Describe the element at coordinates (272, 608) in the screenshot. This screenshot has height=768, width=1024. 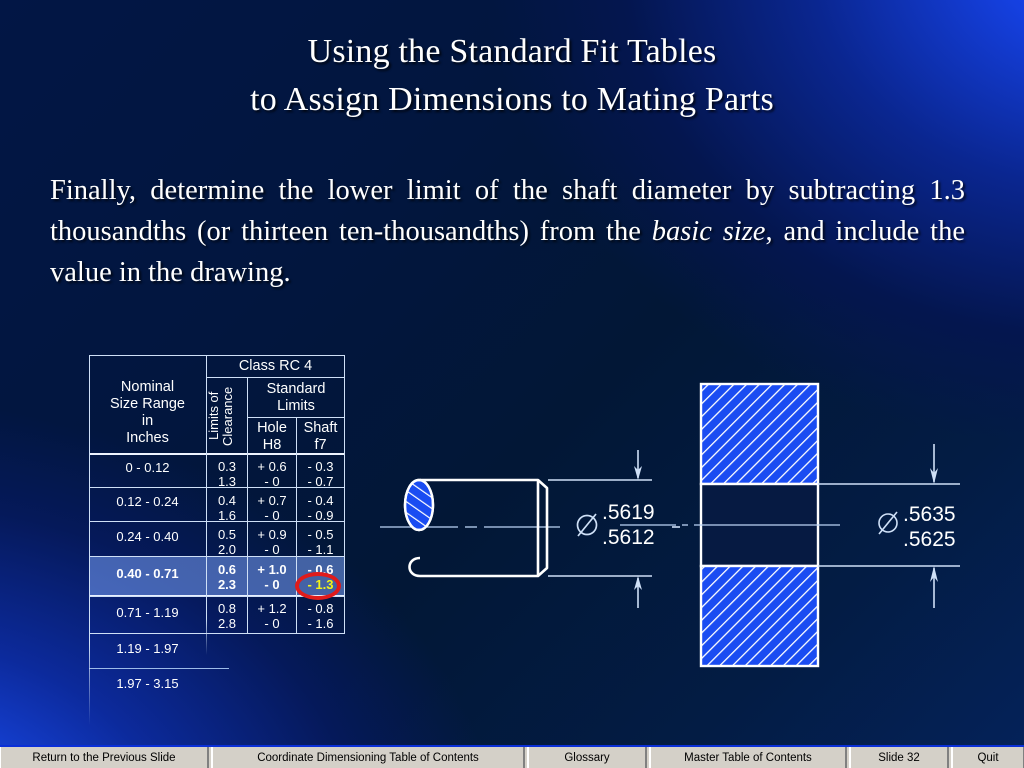
I see `table-cell-hole-upper: + 1.2` at that location.